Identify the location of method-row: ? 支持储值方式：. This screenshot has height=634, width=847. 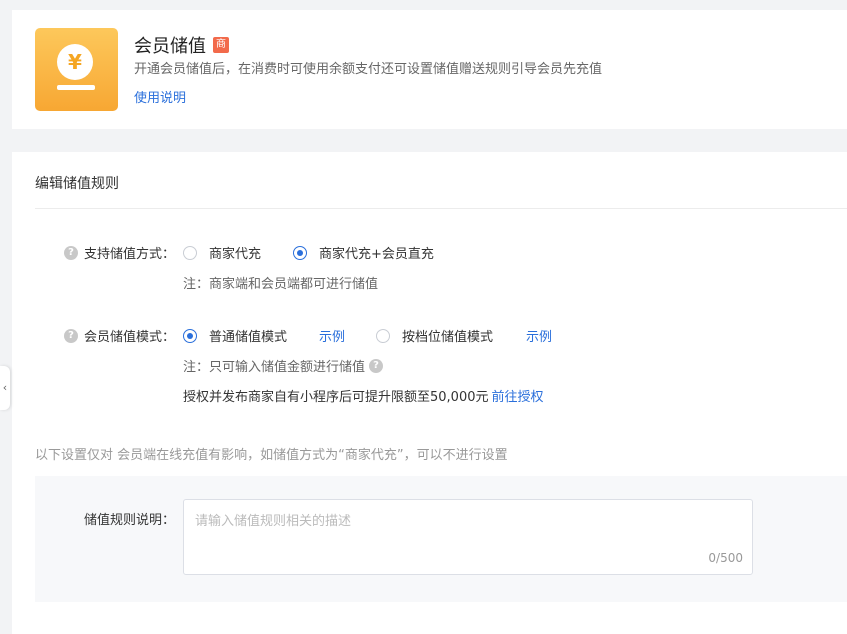
(119, 252).